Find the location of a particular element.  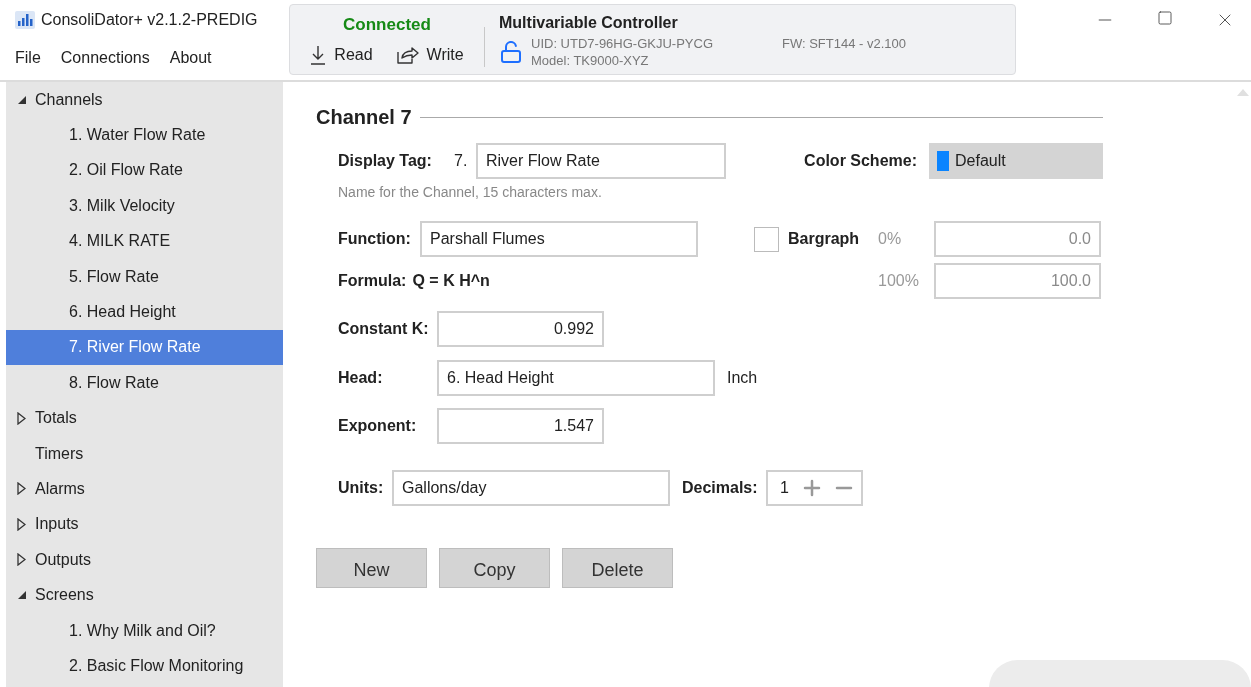

formula-label: Formula: is located at coordinates (372, 281).